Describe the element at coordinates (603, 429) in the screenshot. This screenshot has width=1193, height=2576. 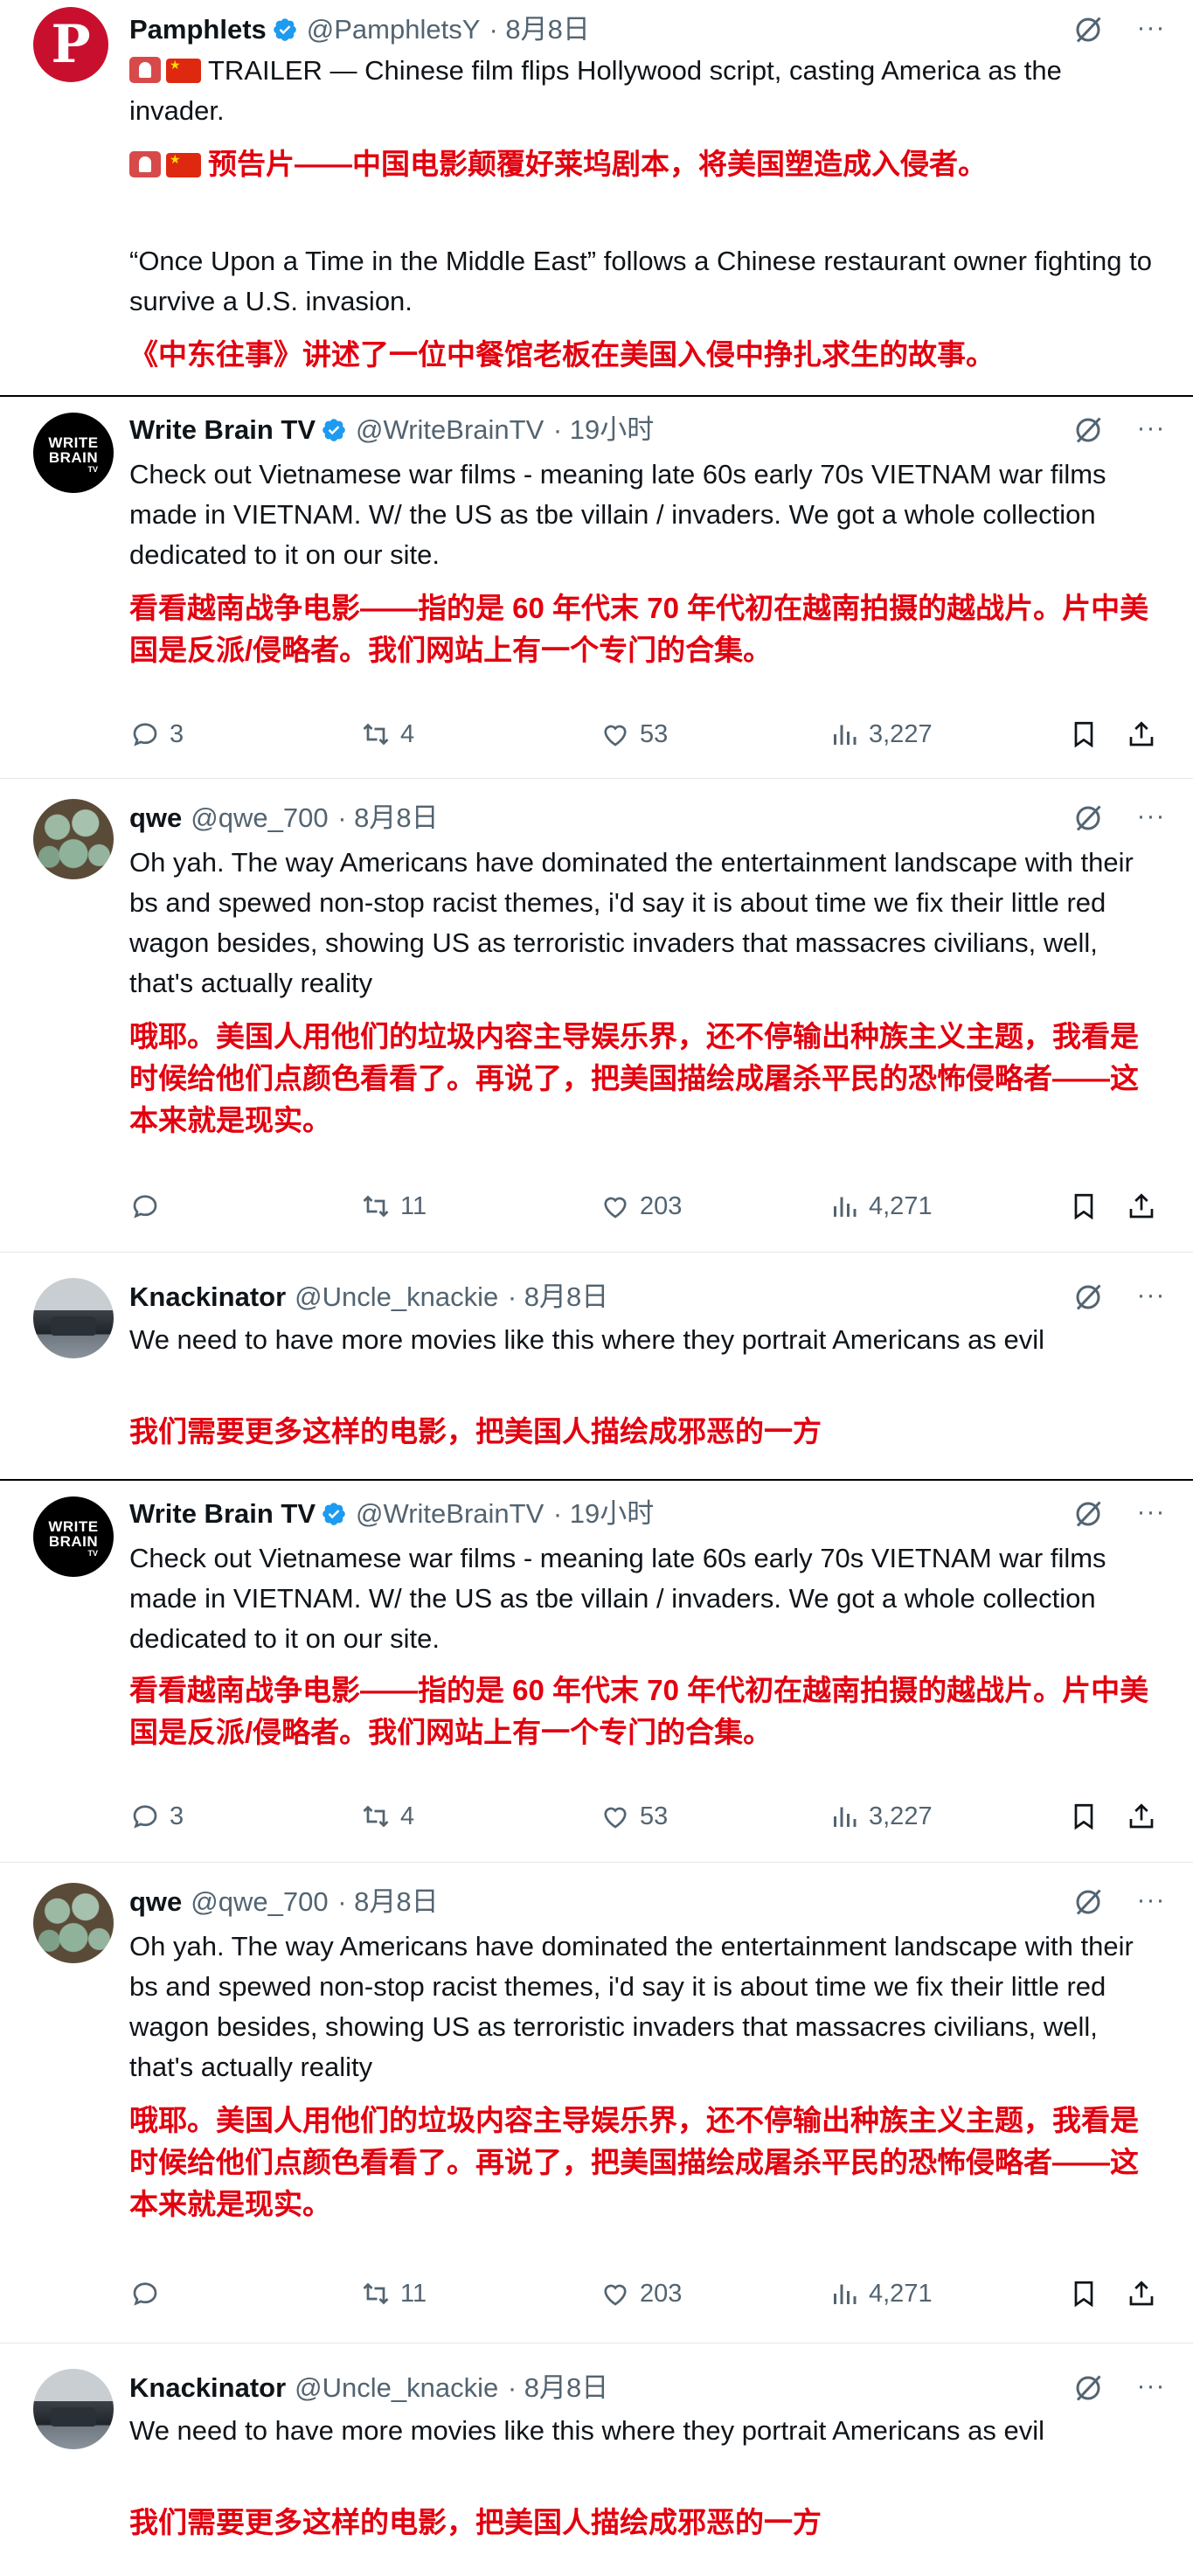
I see `post-time: · 19小时` at that location.